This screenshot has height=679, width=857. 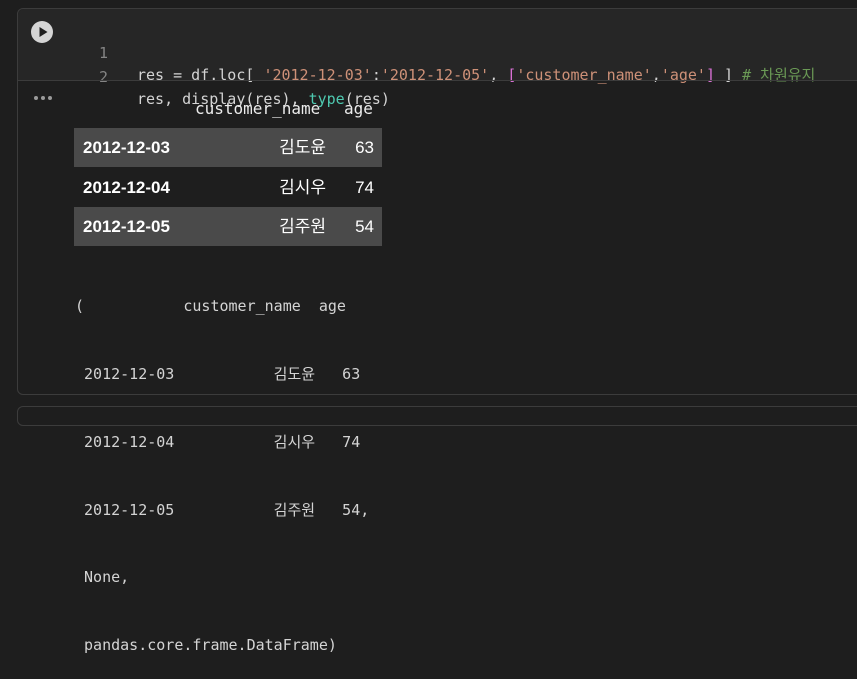 What do you see at coordinates (206, 645) in the screenshot?
I see `output-line: pandas.core.frame.DataFrame)` at bounding box center [206, 645].